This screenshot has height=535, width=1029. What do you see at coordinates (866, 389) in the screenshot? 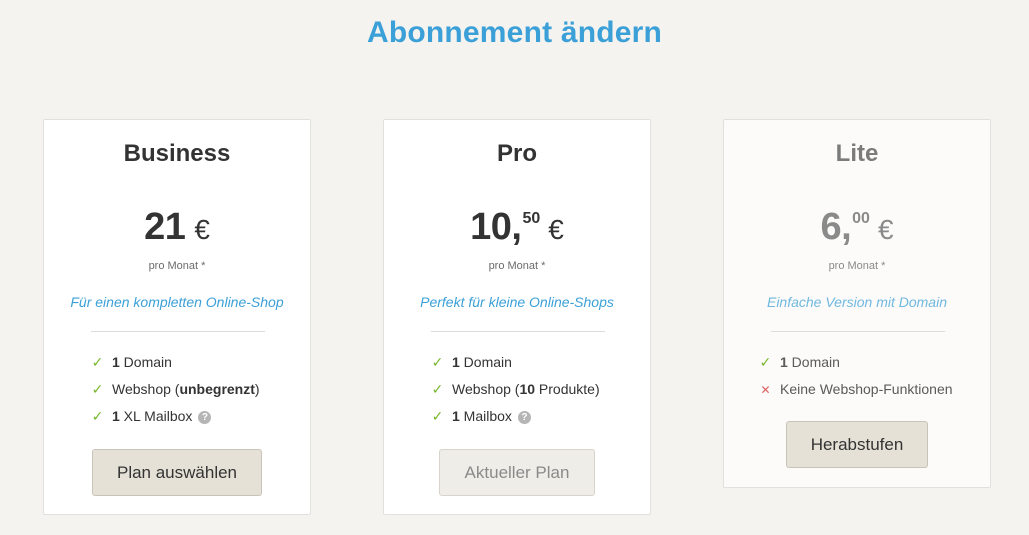
I see `feature-text: Keine Webshop-Funktionen` at bounding box center [866, 389].